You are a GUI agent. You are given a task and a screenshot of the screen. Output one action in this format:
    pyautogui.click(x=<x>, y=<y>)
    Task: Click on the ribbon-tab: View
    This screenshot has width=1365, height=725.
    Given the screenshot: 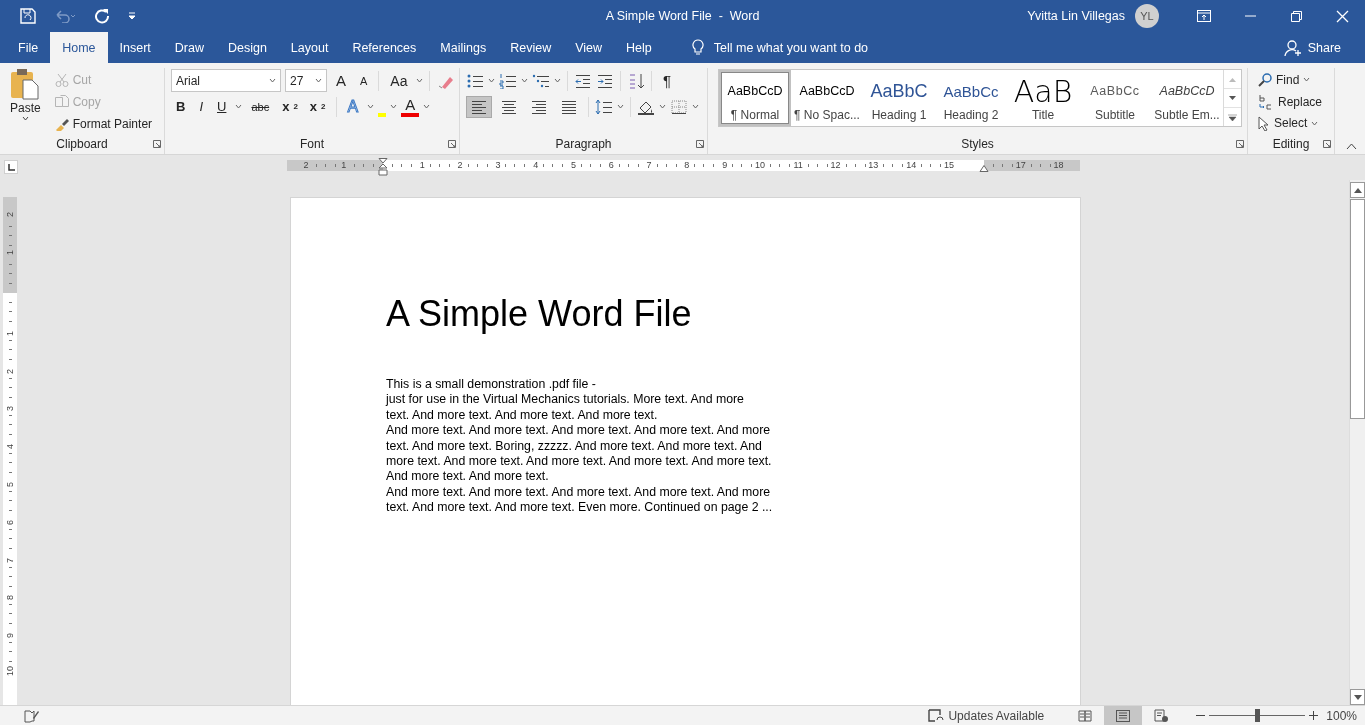 What is the action you would take?
    pyautogui.click(x=589, y=47)
    